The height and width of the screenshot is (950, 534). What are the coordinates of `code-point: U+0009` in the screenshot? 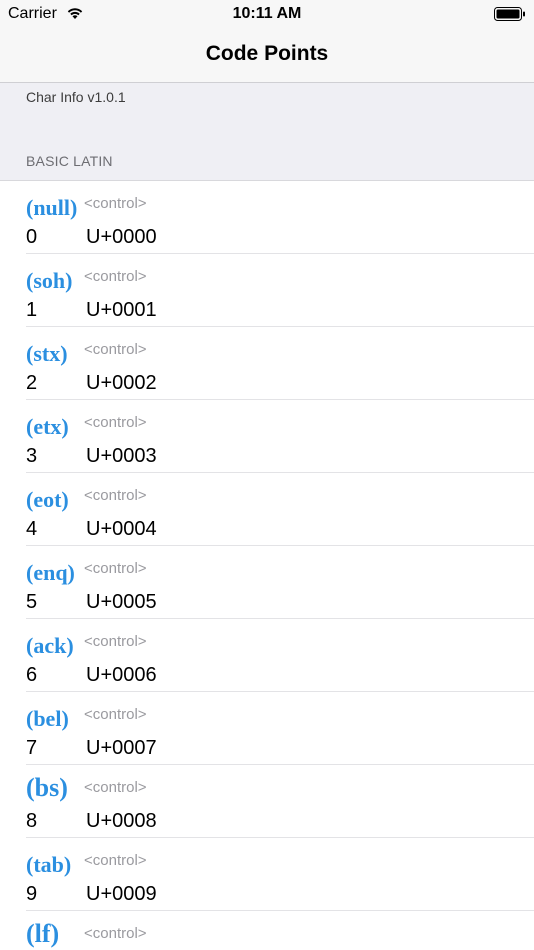 It's located at (121, 894).